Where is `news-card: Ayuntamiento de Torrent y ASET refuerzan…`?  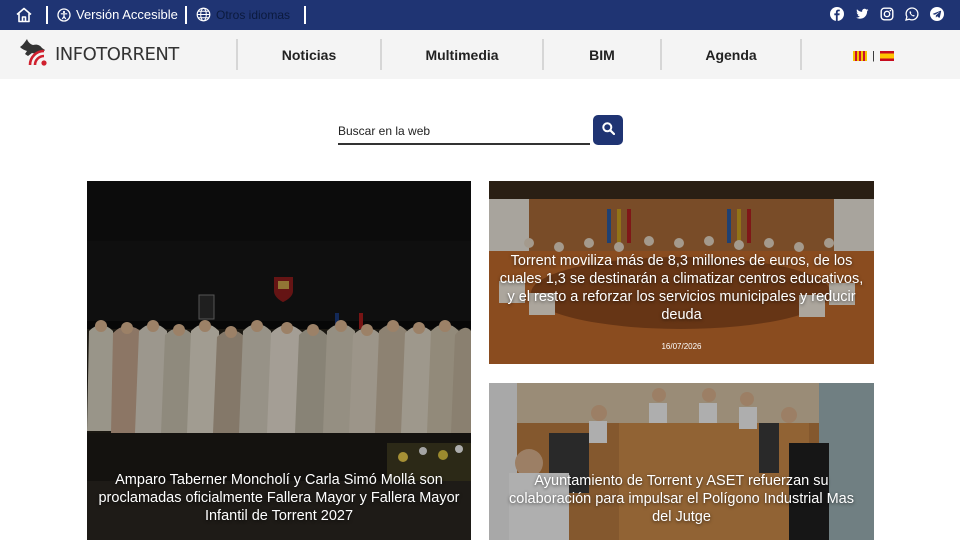 news-card: Ayuntamiento de Torrent y ASET refuerzan… is located at coordinates (681, 461).